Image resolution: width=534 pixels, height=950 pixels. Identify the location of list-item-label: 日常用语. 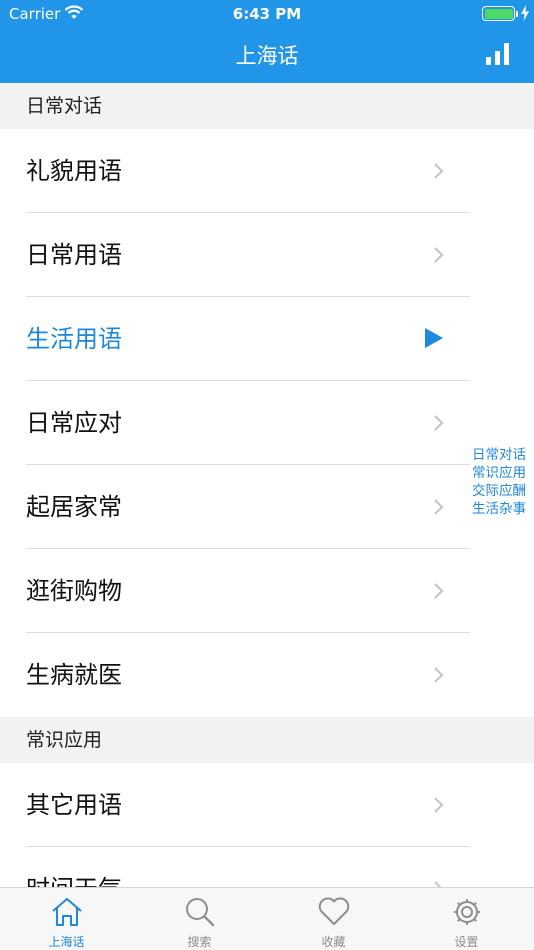
(74, 255).